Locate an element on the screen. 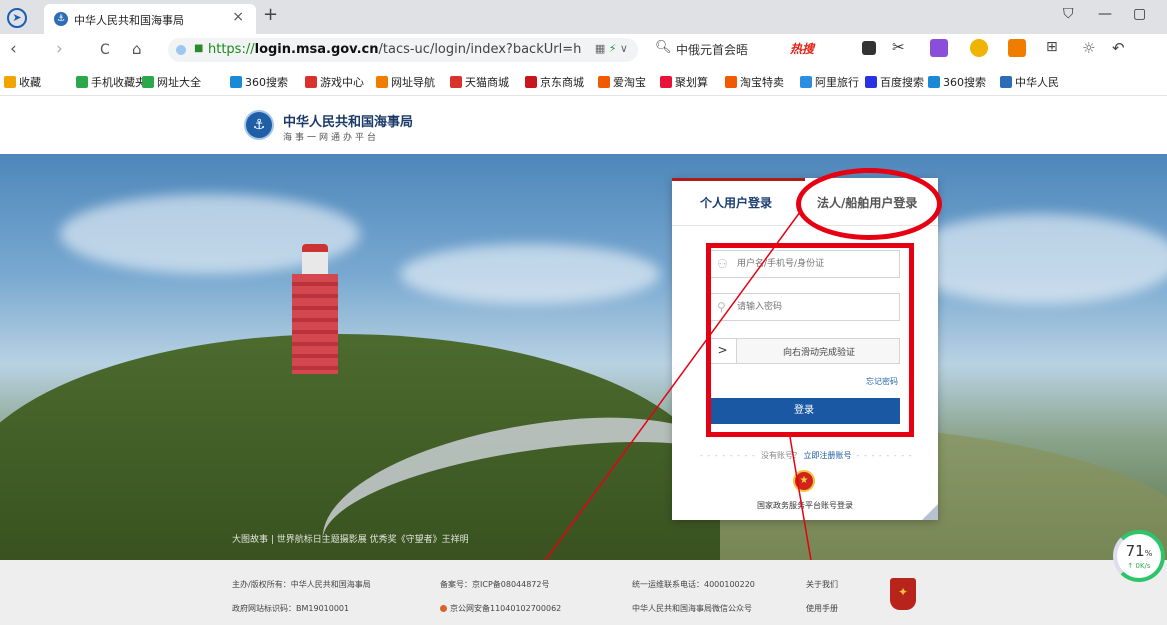 This screenshot has height=625, width=1167. bookmark-item: 百度搜索 is located at coordinates (894, 82).